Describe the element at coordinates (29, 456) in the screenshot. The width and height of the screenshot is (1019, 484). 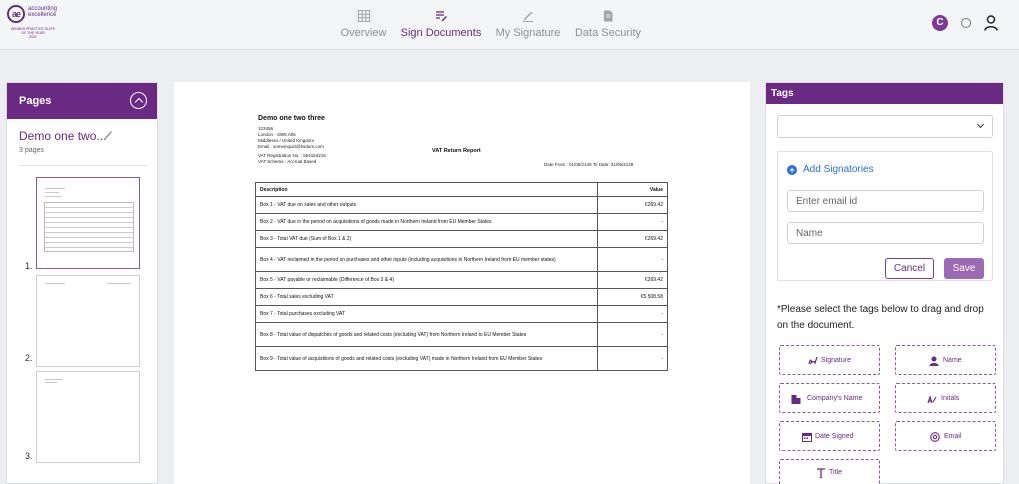
I see `thumbnail-number: 3.` at that location.